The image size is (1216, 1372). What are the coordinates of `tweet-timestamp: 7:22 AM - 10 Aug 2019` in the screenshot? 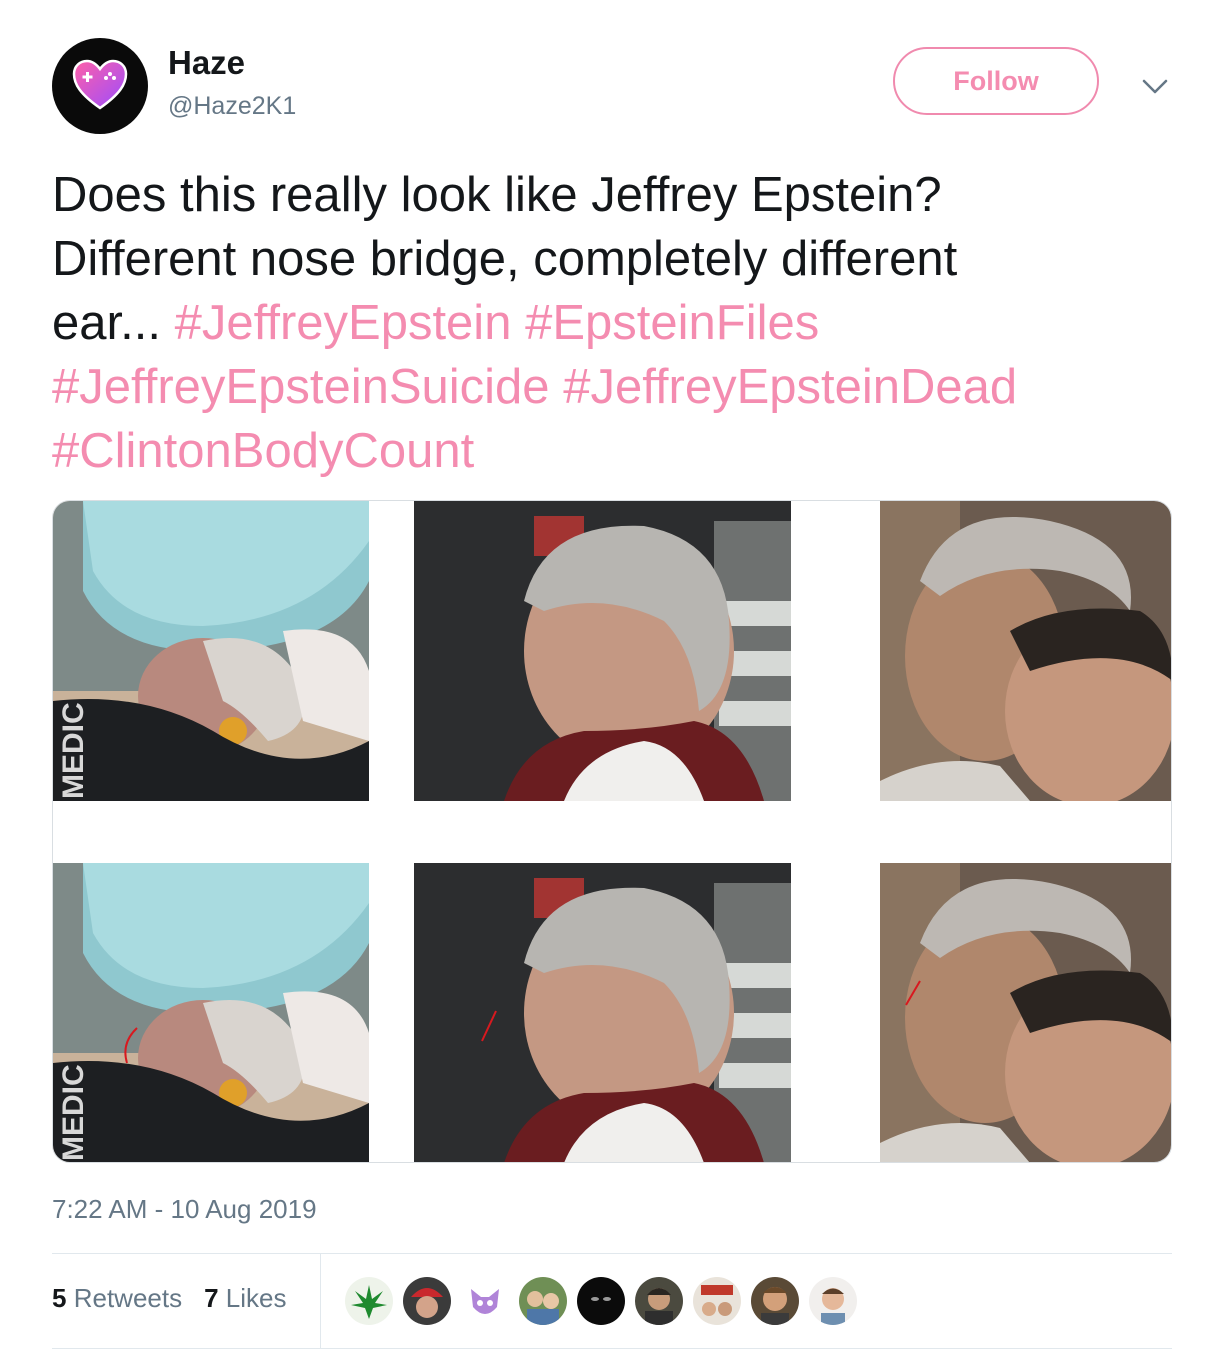 It's located at (184, 1209).